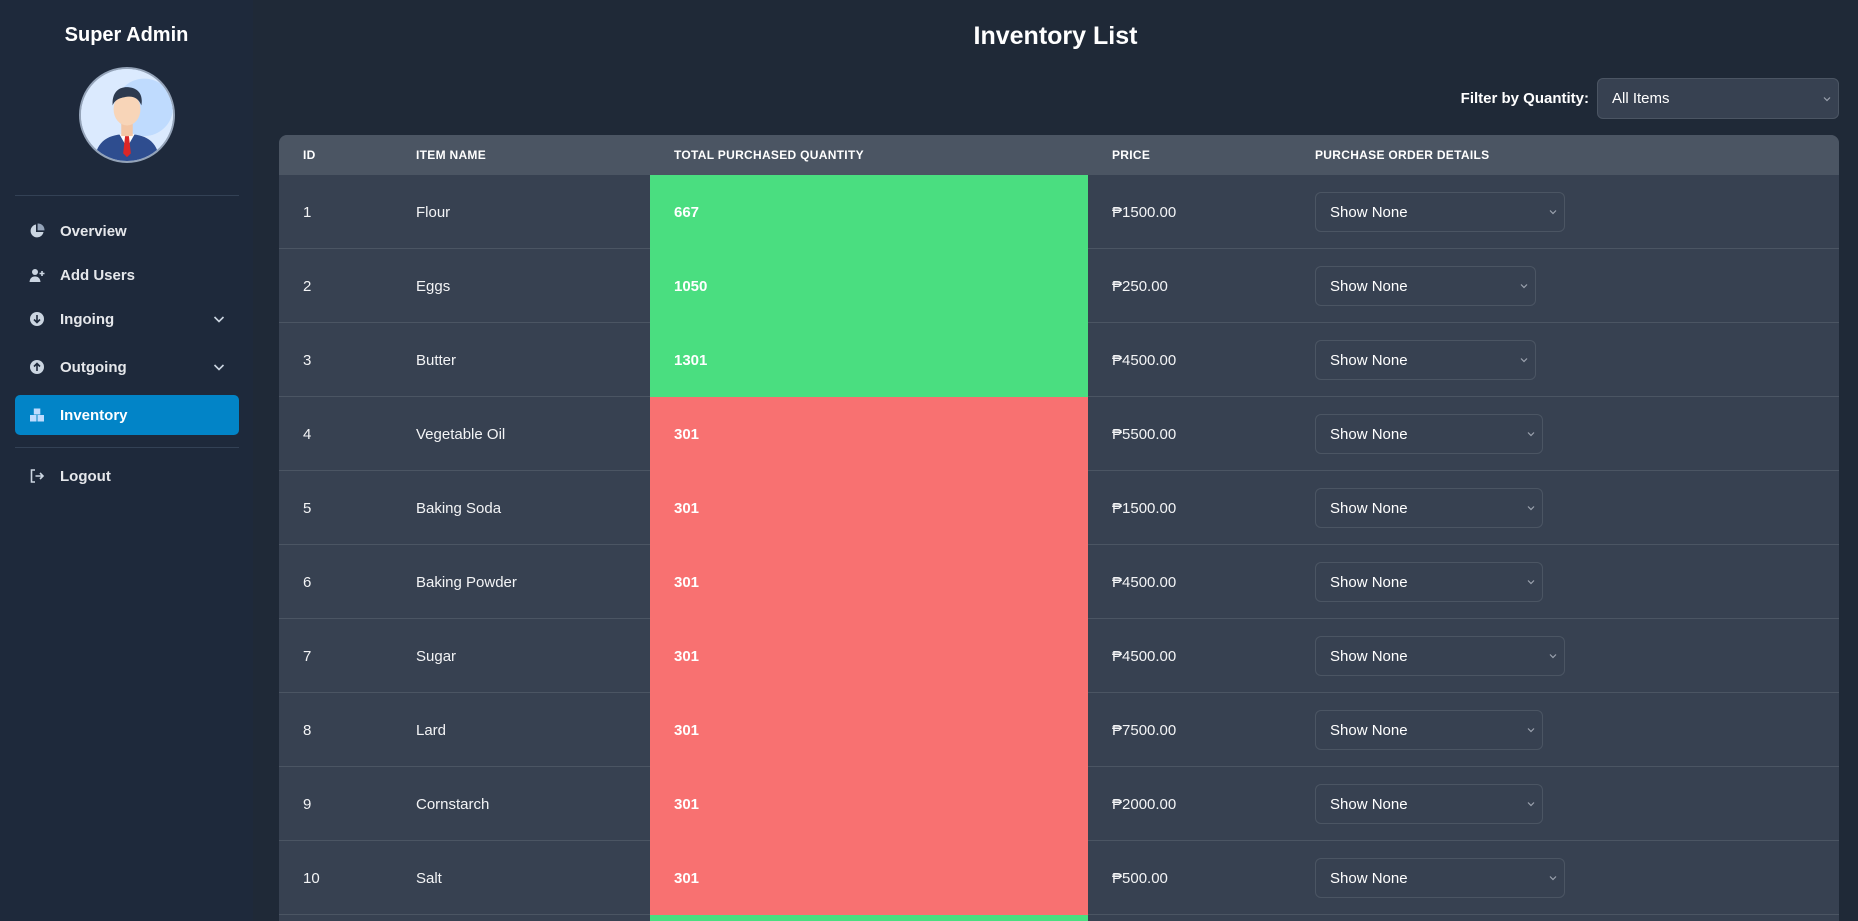  What do you see at coordinates (98, 275) in the screenshot?
I see `sidebar-item-label: Add Users` at bounding box center [98, 275].